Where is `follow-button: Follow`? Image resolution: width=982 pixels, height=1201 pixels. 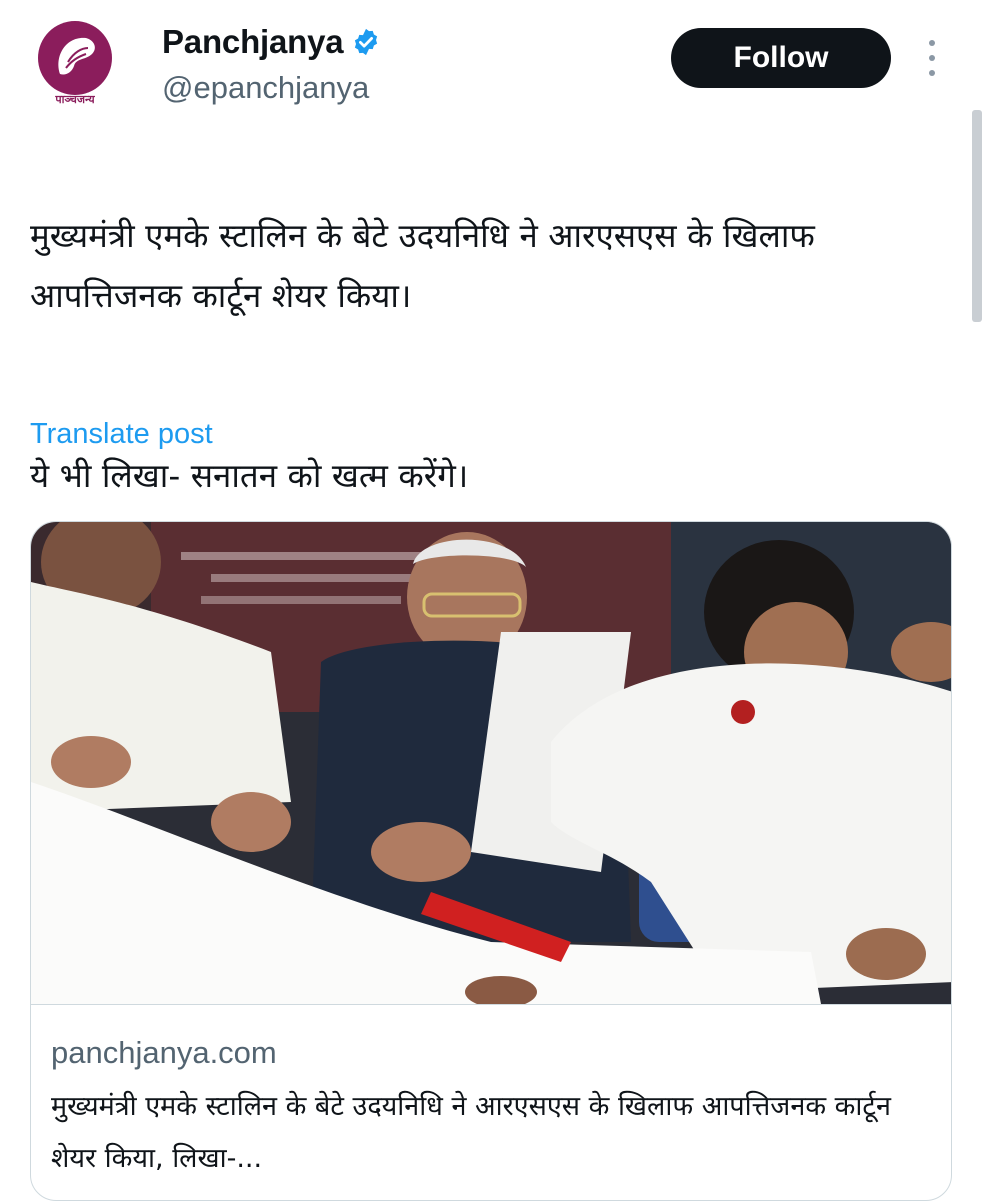
follow-button: Follow is located at coordinates (781, 58).